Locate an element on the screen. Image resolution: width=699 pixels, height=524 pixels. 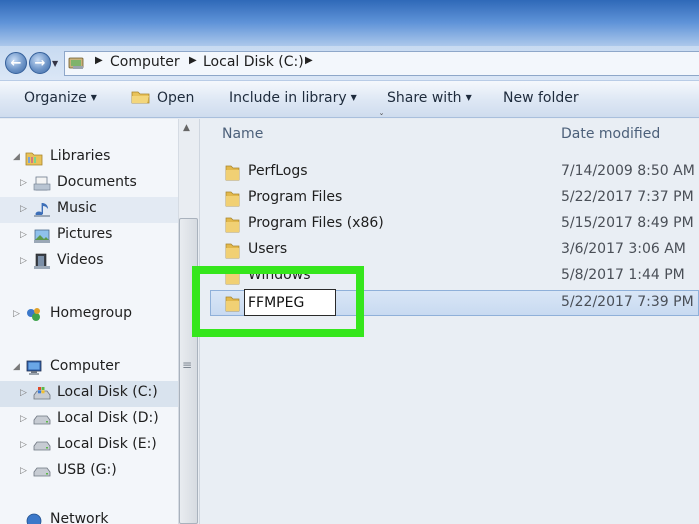
back-arrow-icon: ← is located at coordinates (16, 63).